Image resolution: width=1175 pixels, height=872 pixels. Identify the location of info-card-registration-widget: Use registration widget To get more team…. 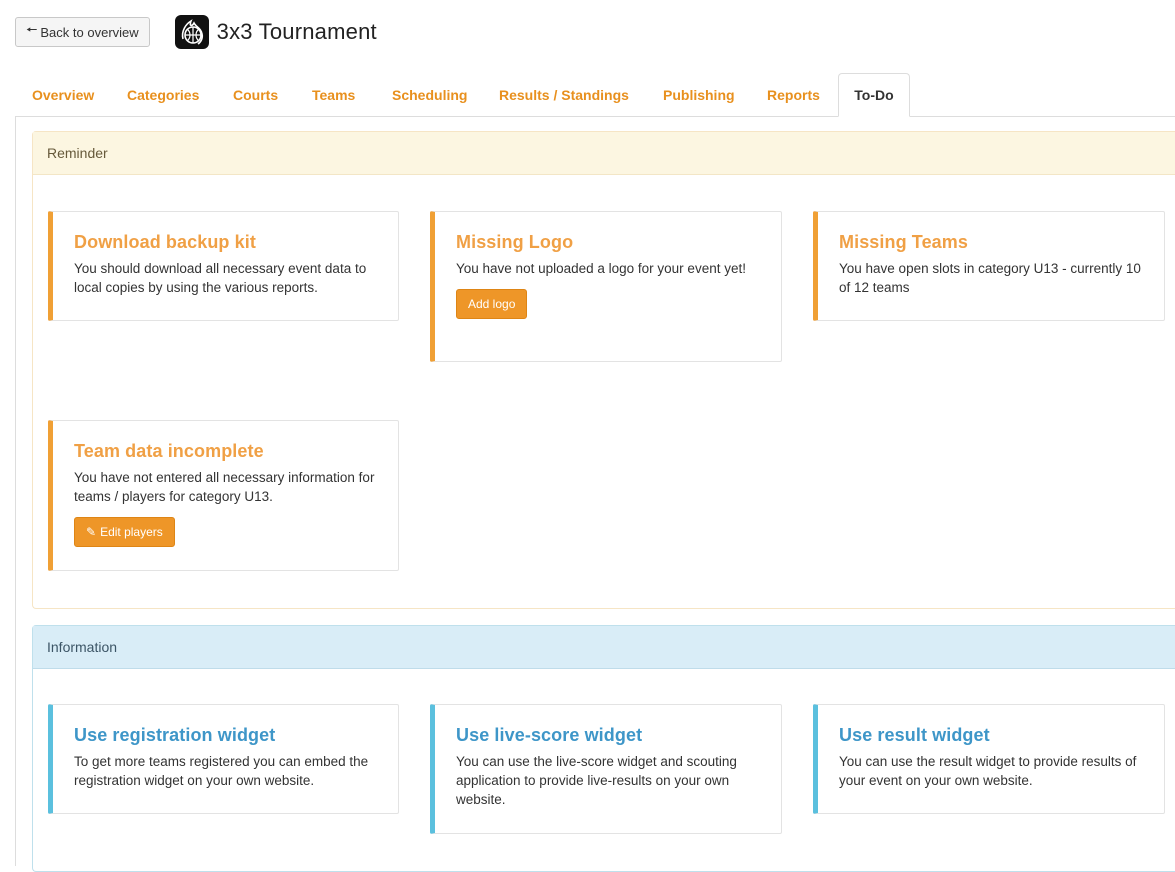
(223, 759).